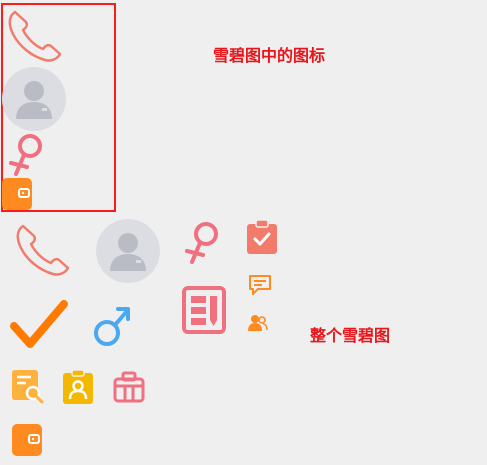 The image size is (487, 465). I want to click on male-icon, so click(112, 326).